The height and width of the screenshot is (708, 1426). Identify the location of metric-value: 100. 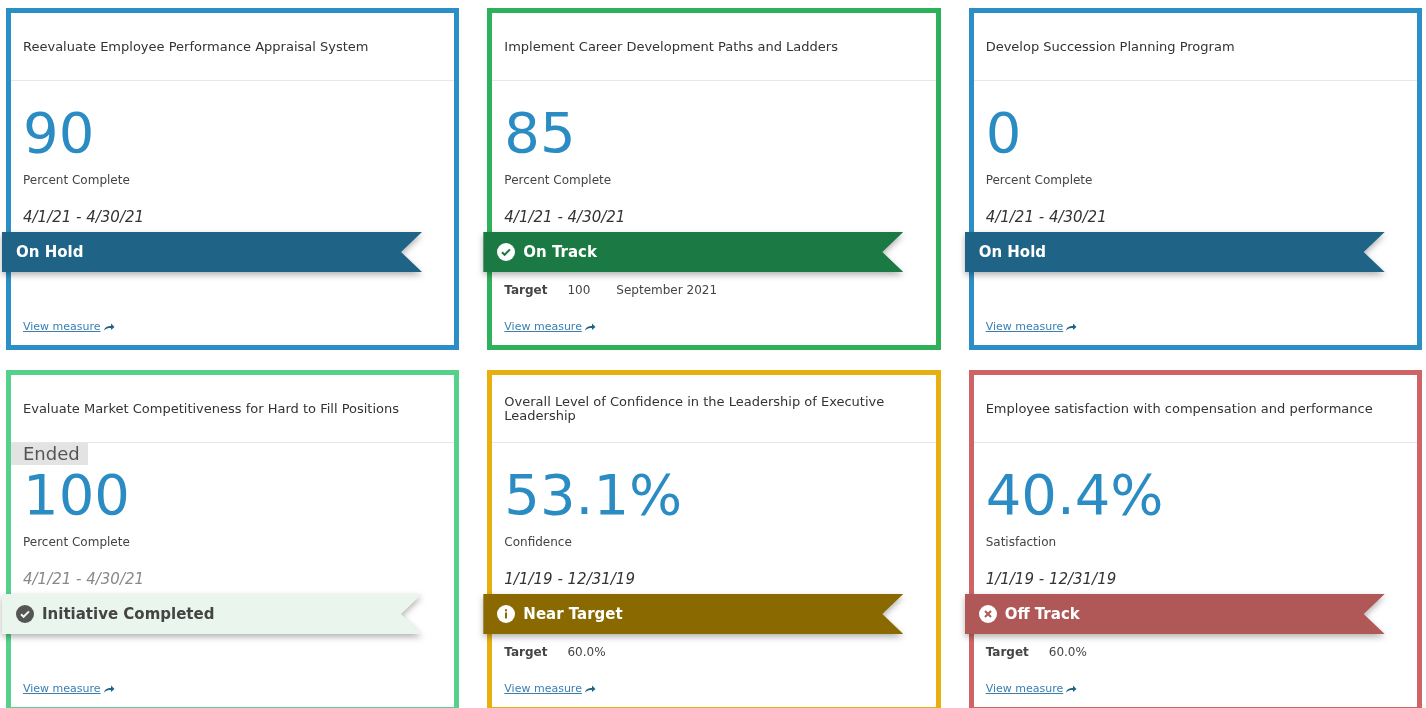
(76, 495).